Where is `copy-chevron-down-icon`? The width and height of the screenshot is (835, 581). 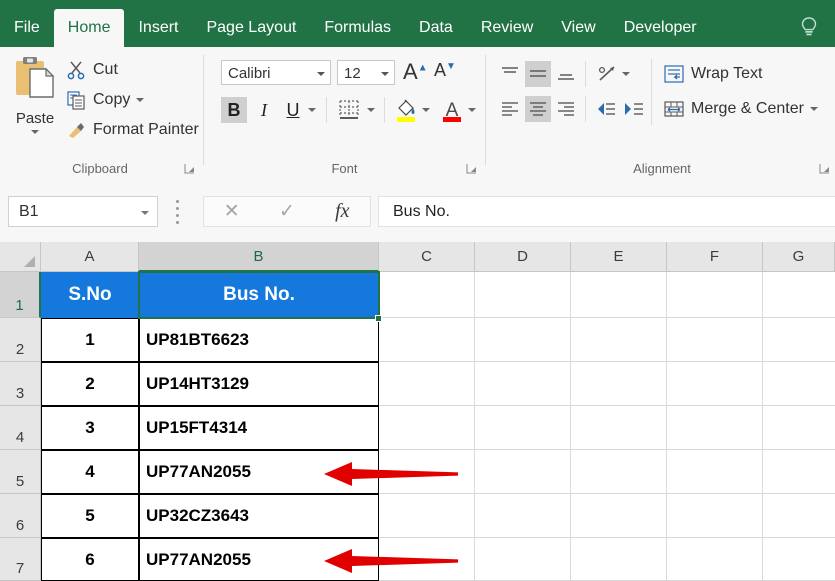
copy-chevron-down-icon is located at coordinates (140, 100).